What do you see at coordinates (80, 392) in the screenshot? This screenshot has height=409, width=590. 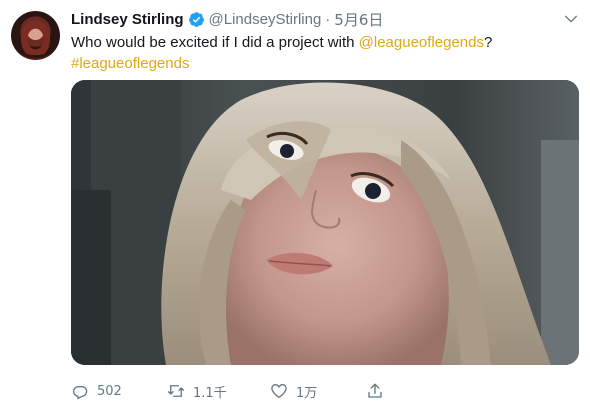 I see `reply-icon` at bounding box center [80, 392].